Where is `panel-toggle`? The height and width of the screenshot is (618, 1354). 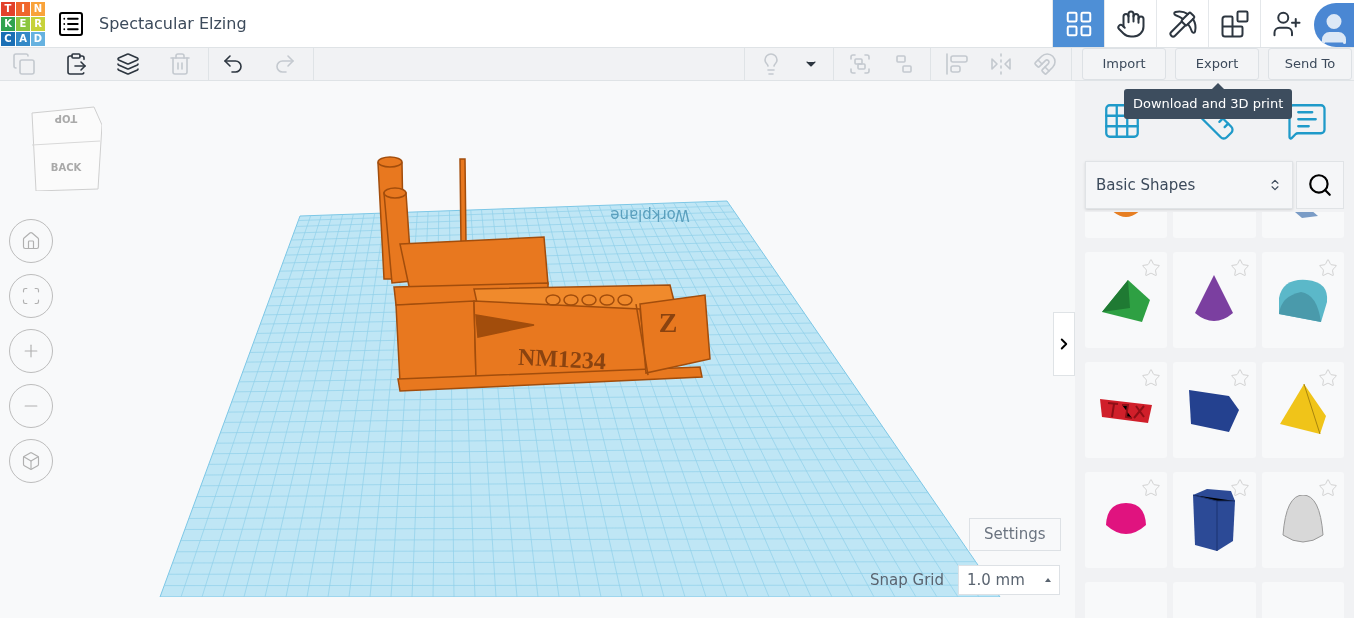
panel-toggle is located at coordinates (1064, 344).